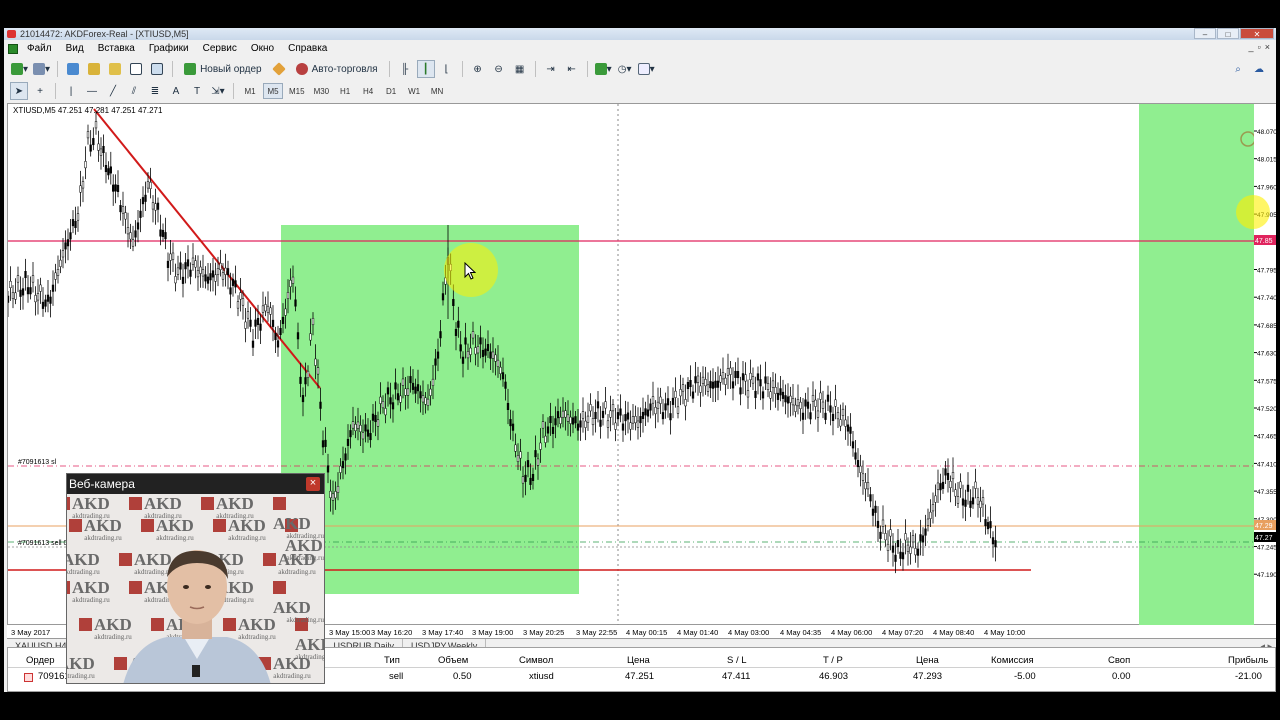 This screenshot has width=1280, height=720. I want to click on close-window-icon: ✕, so click(1257, 33).